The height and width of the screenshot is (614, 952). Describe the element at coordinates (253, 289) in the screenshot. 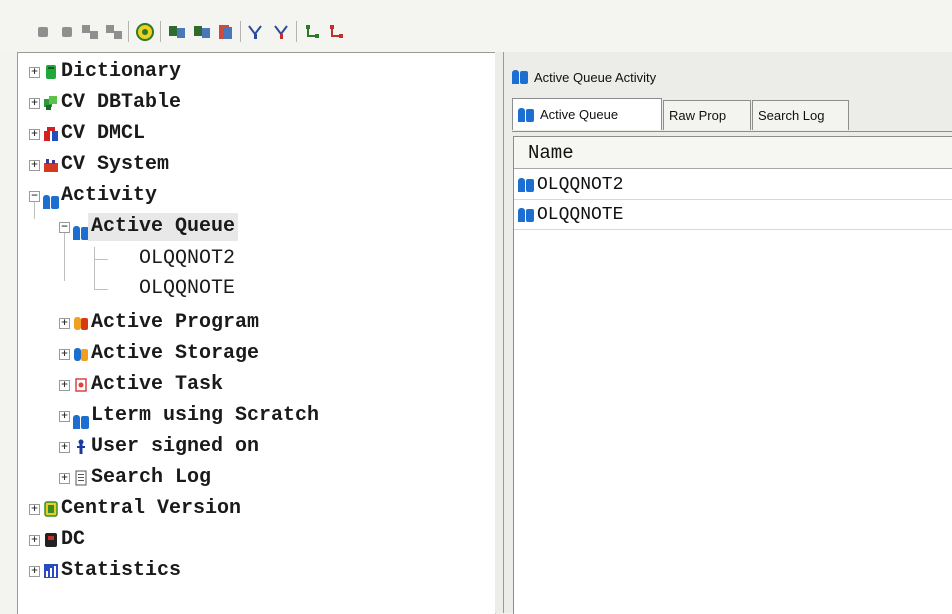

I see `tree-leaf-olqqnote: OLQQNOTE` at that location.